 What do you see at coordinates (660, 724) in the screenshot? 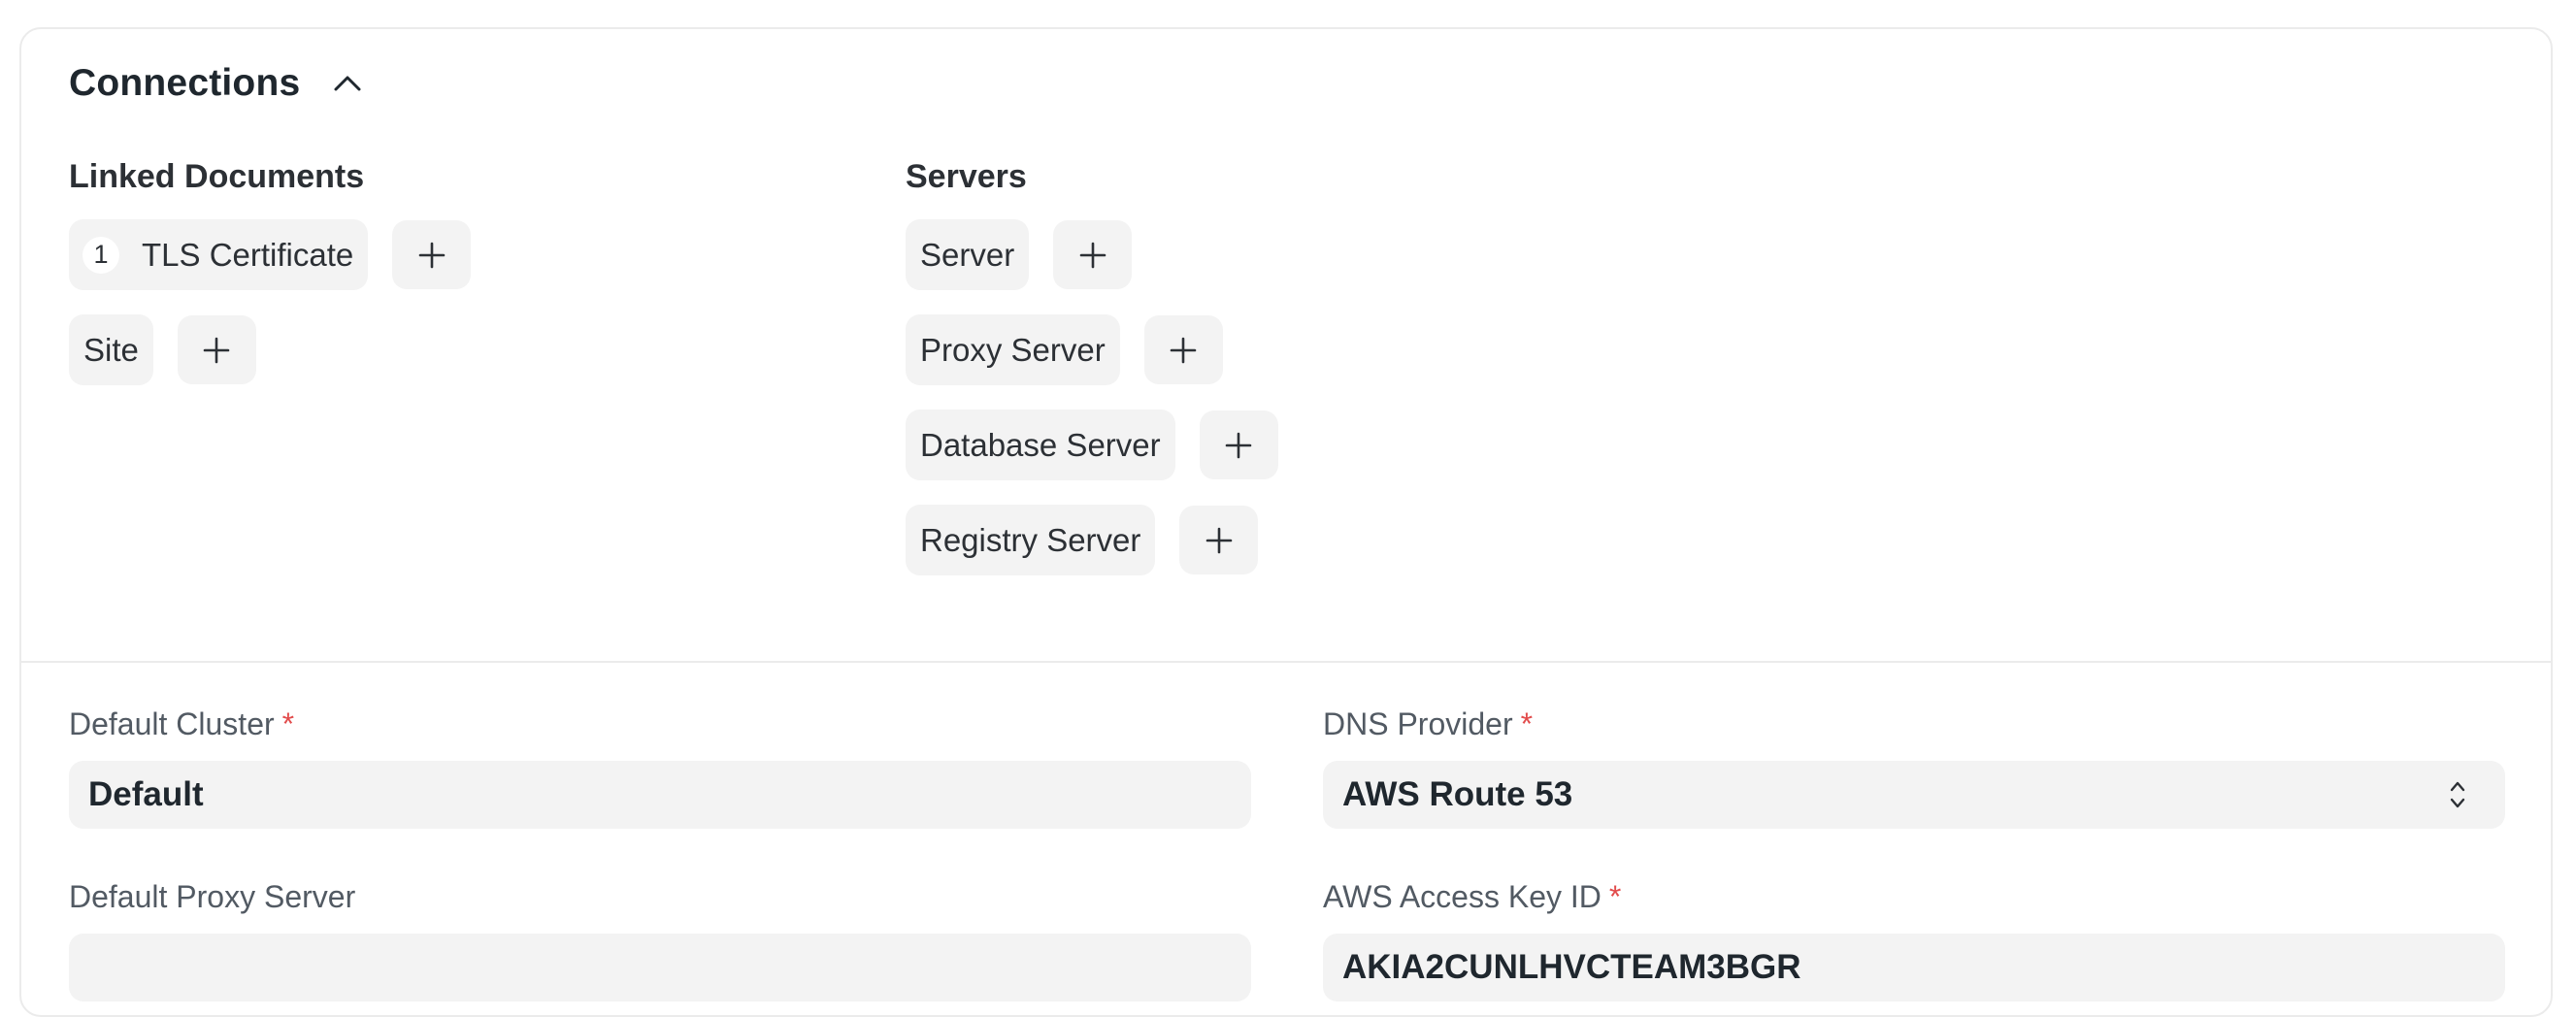
I see `default-cluster-label: Default Cluster *` at bounding box center [660, 724].